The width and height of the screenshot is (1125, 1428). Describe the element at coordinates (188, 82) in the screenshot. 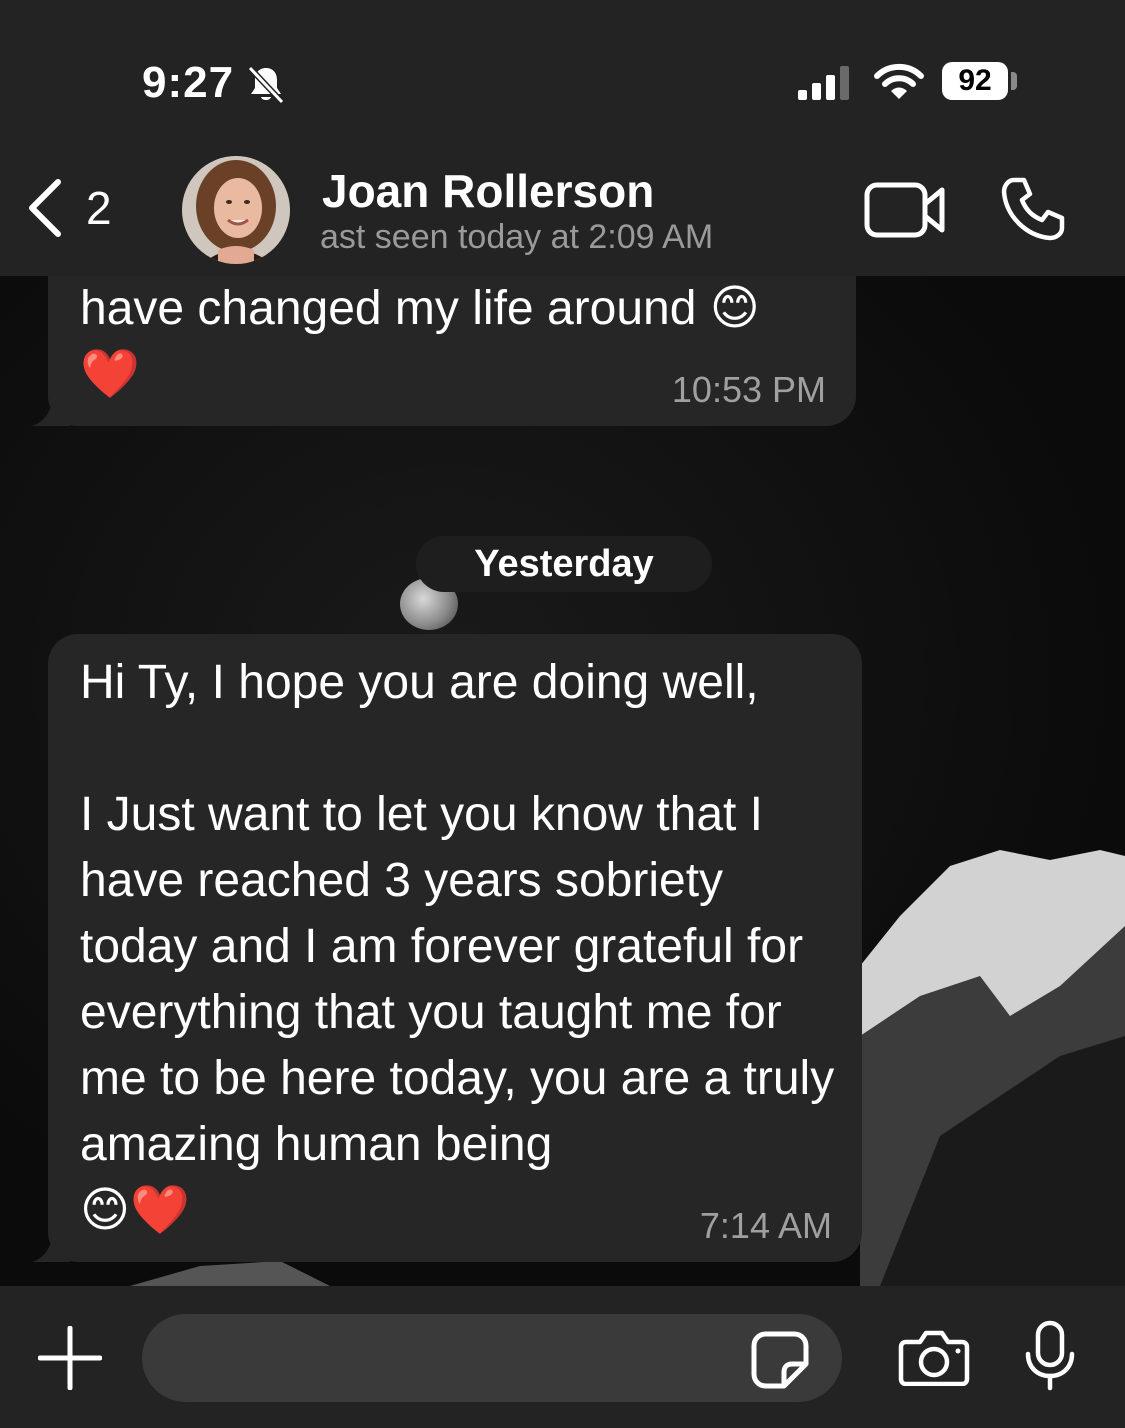

I see `status-time: 9:27` at that location.